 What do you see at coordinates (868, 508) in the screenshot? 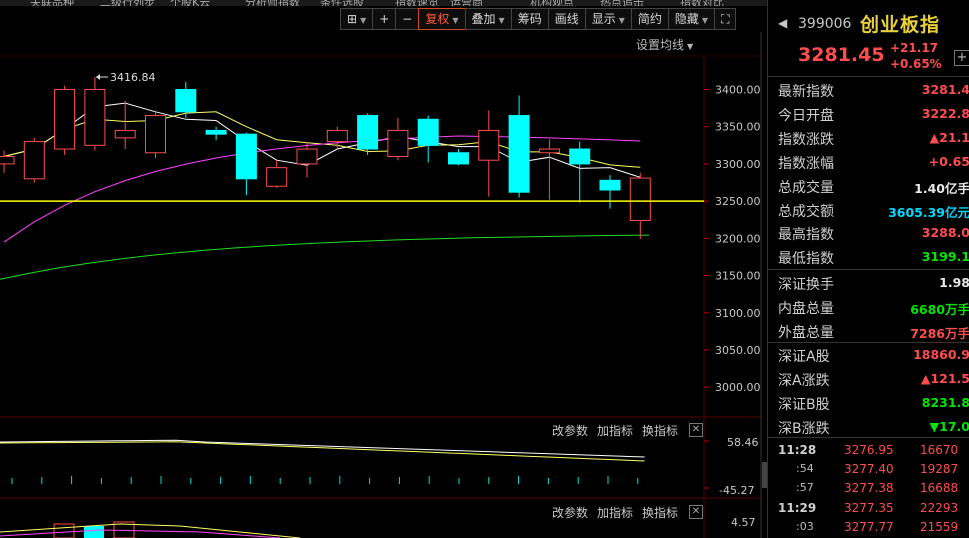
I see `tick-row: 11:29 3277.35 22293` at bounding box center [868, 508].